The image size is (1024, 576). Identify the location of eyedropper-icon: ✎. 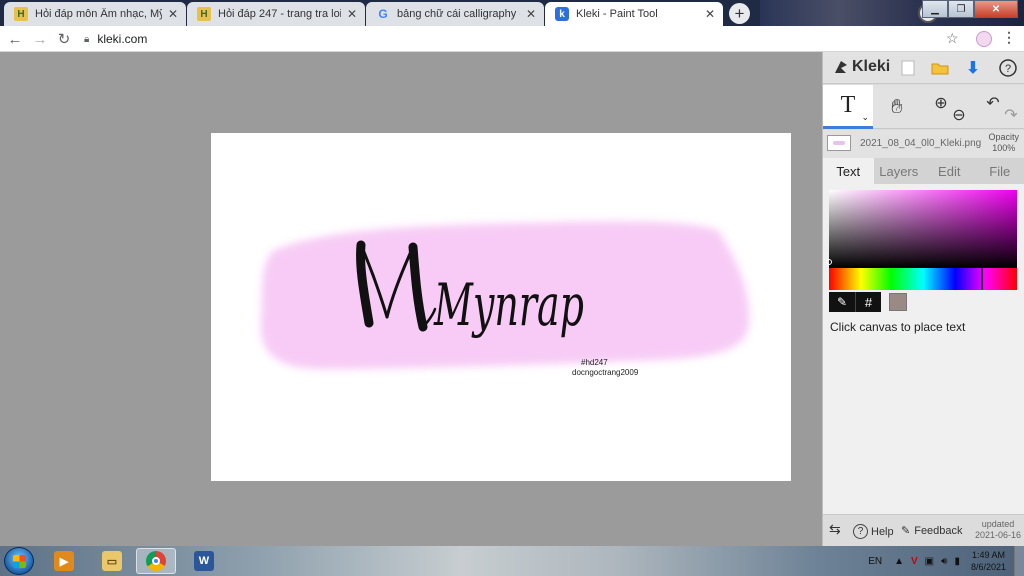
(842, 302).